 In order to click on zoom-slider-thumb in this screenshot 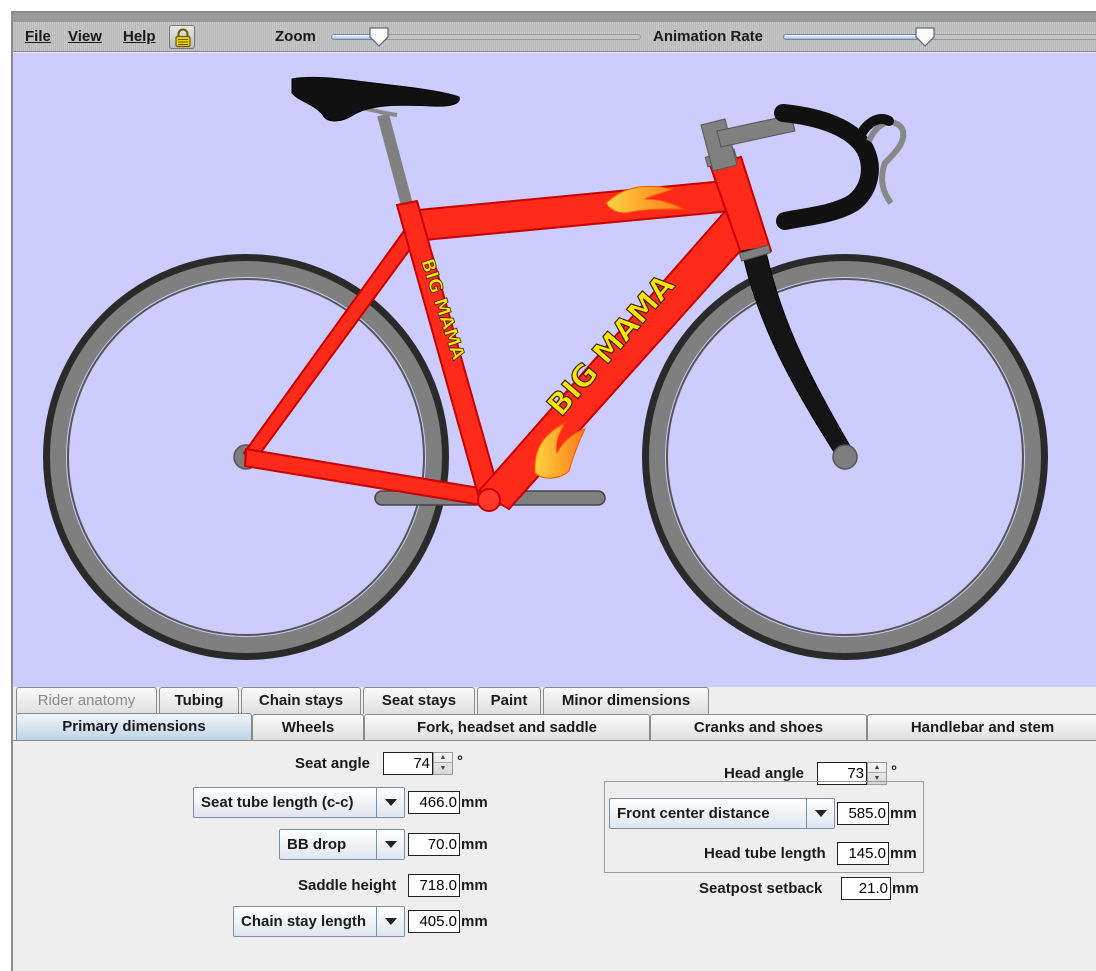, I will do `click(379, 37)`.